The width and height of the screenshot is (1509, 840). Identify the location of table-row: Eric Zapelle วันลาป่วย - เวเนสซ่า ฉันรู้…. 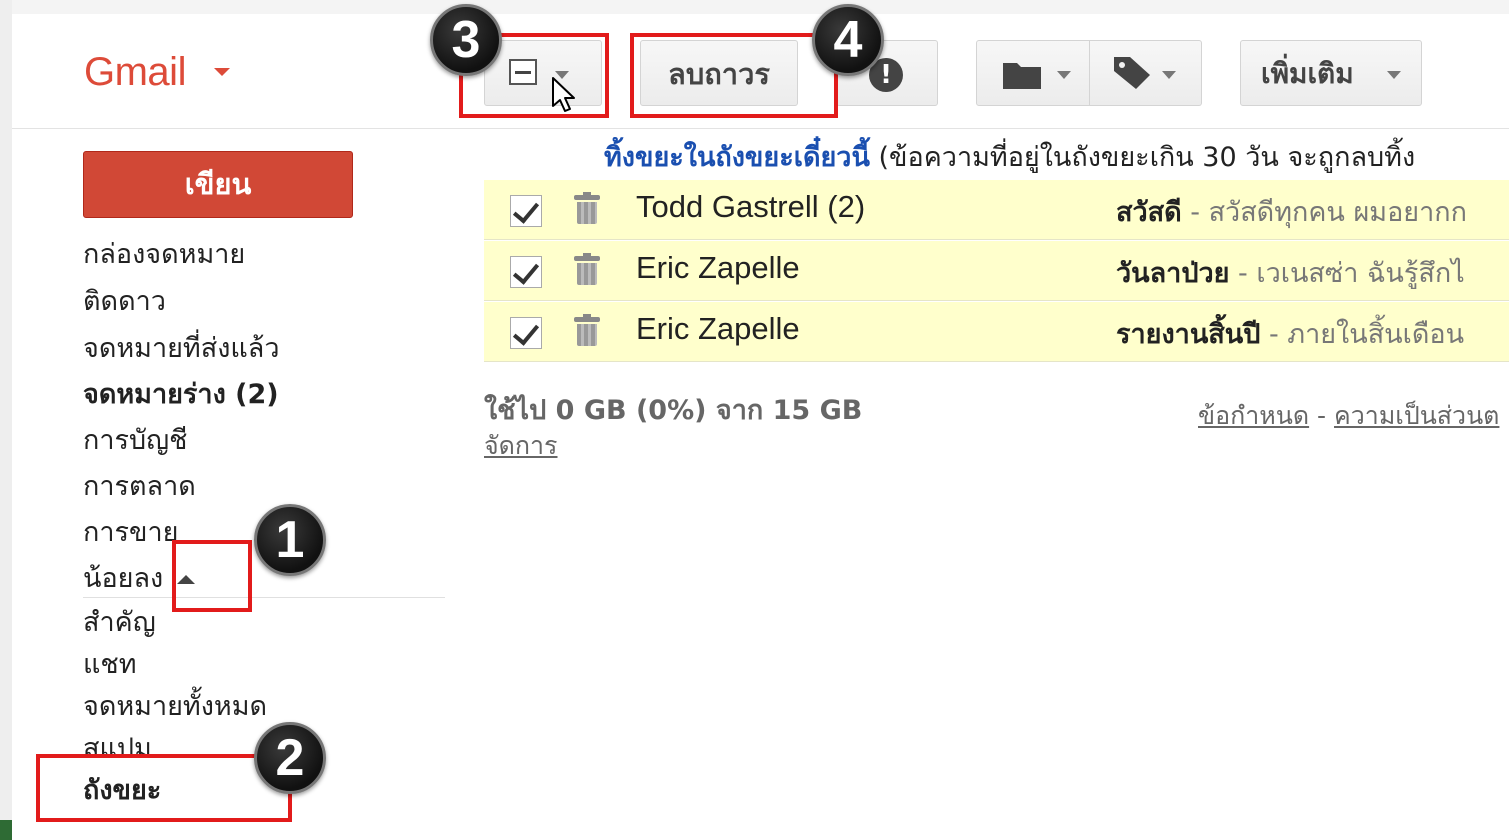
(996, 271).